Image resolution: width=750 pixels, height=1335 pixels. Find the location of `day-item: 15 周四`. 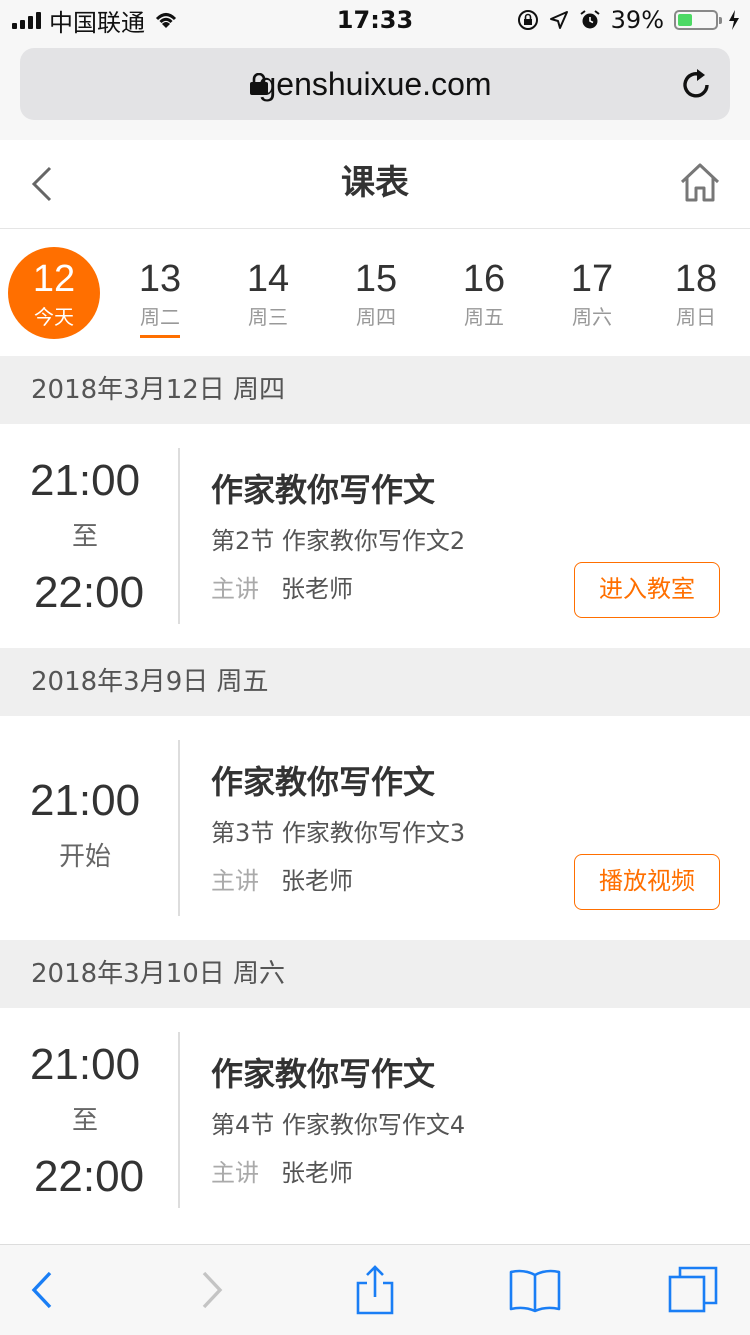

day-item: 15 周四 is located at coordinates (376, 293).